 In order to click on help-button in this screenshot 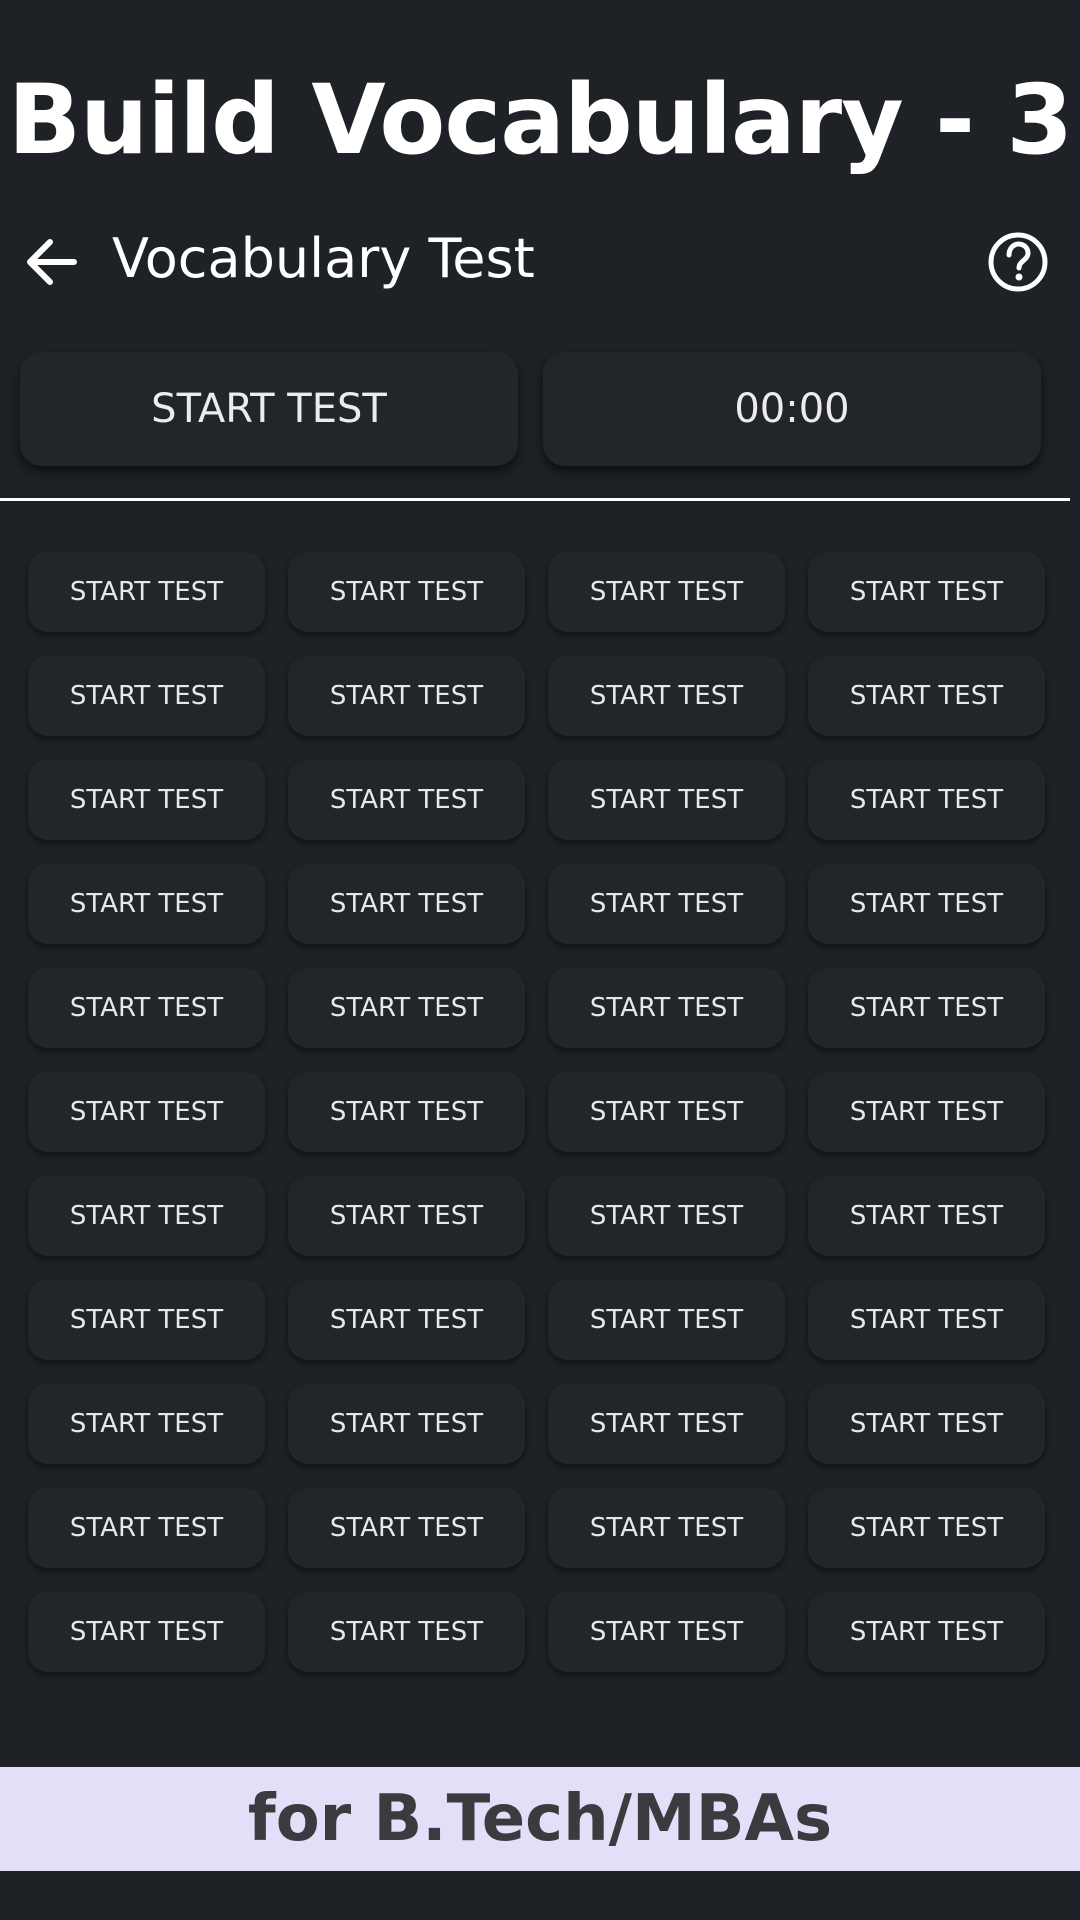, I will do `click(1018, 262)`.